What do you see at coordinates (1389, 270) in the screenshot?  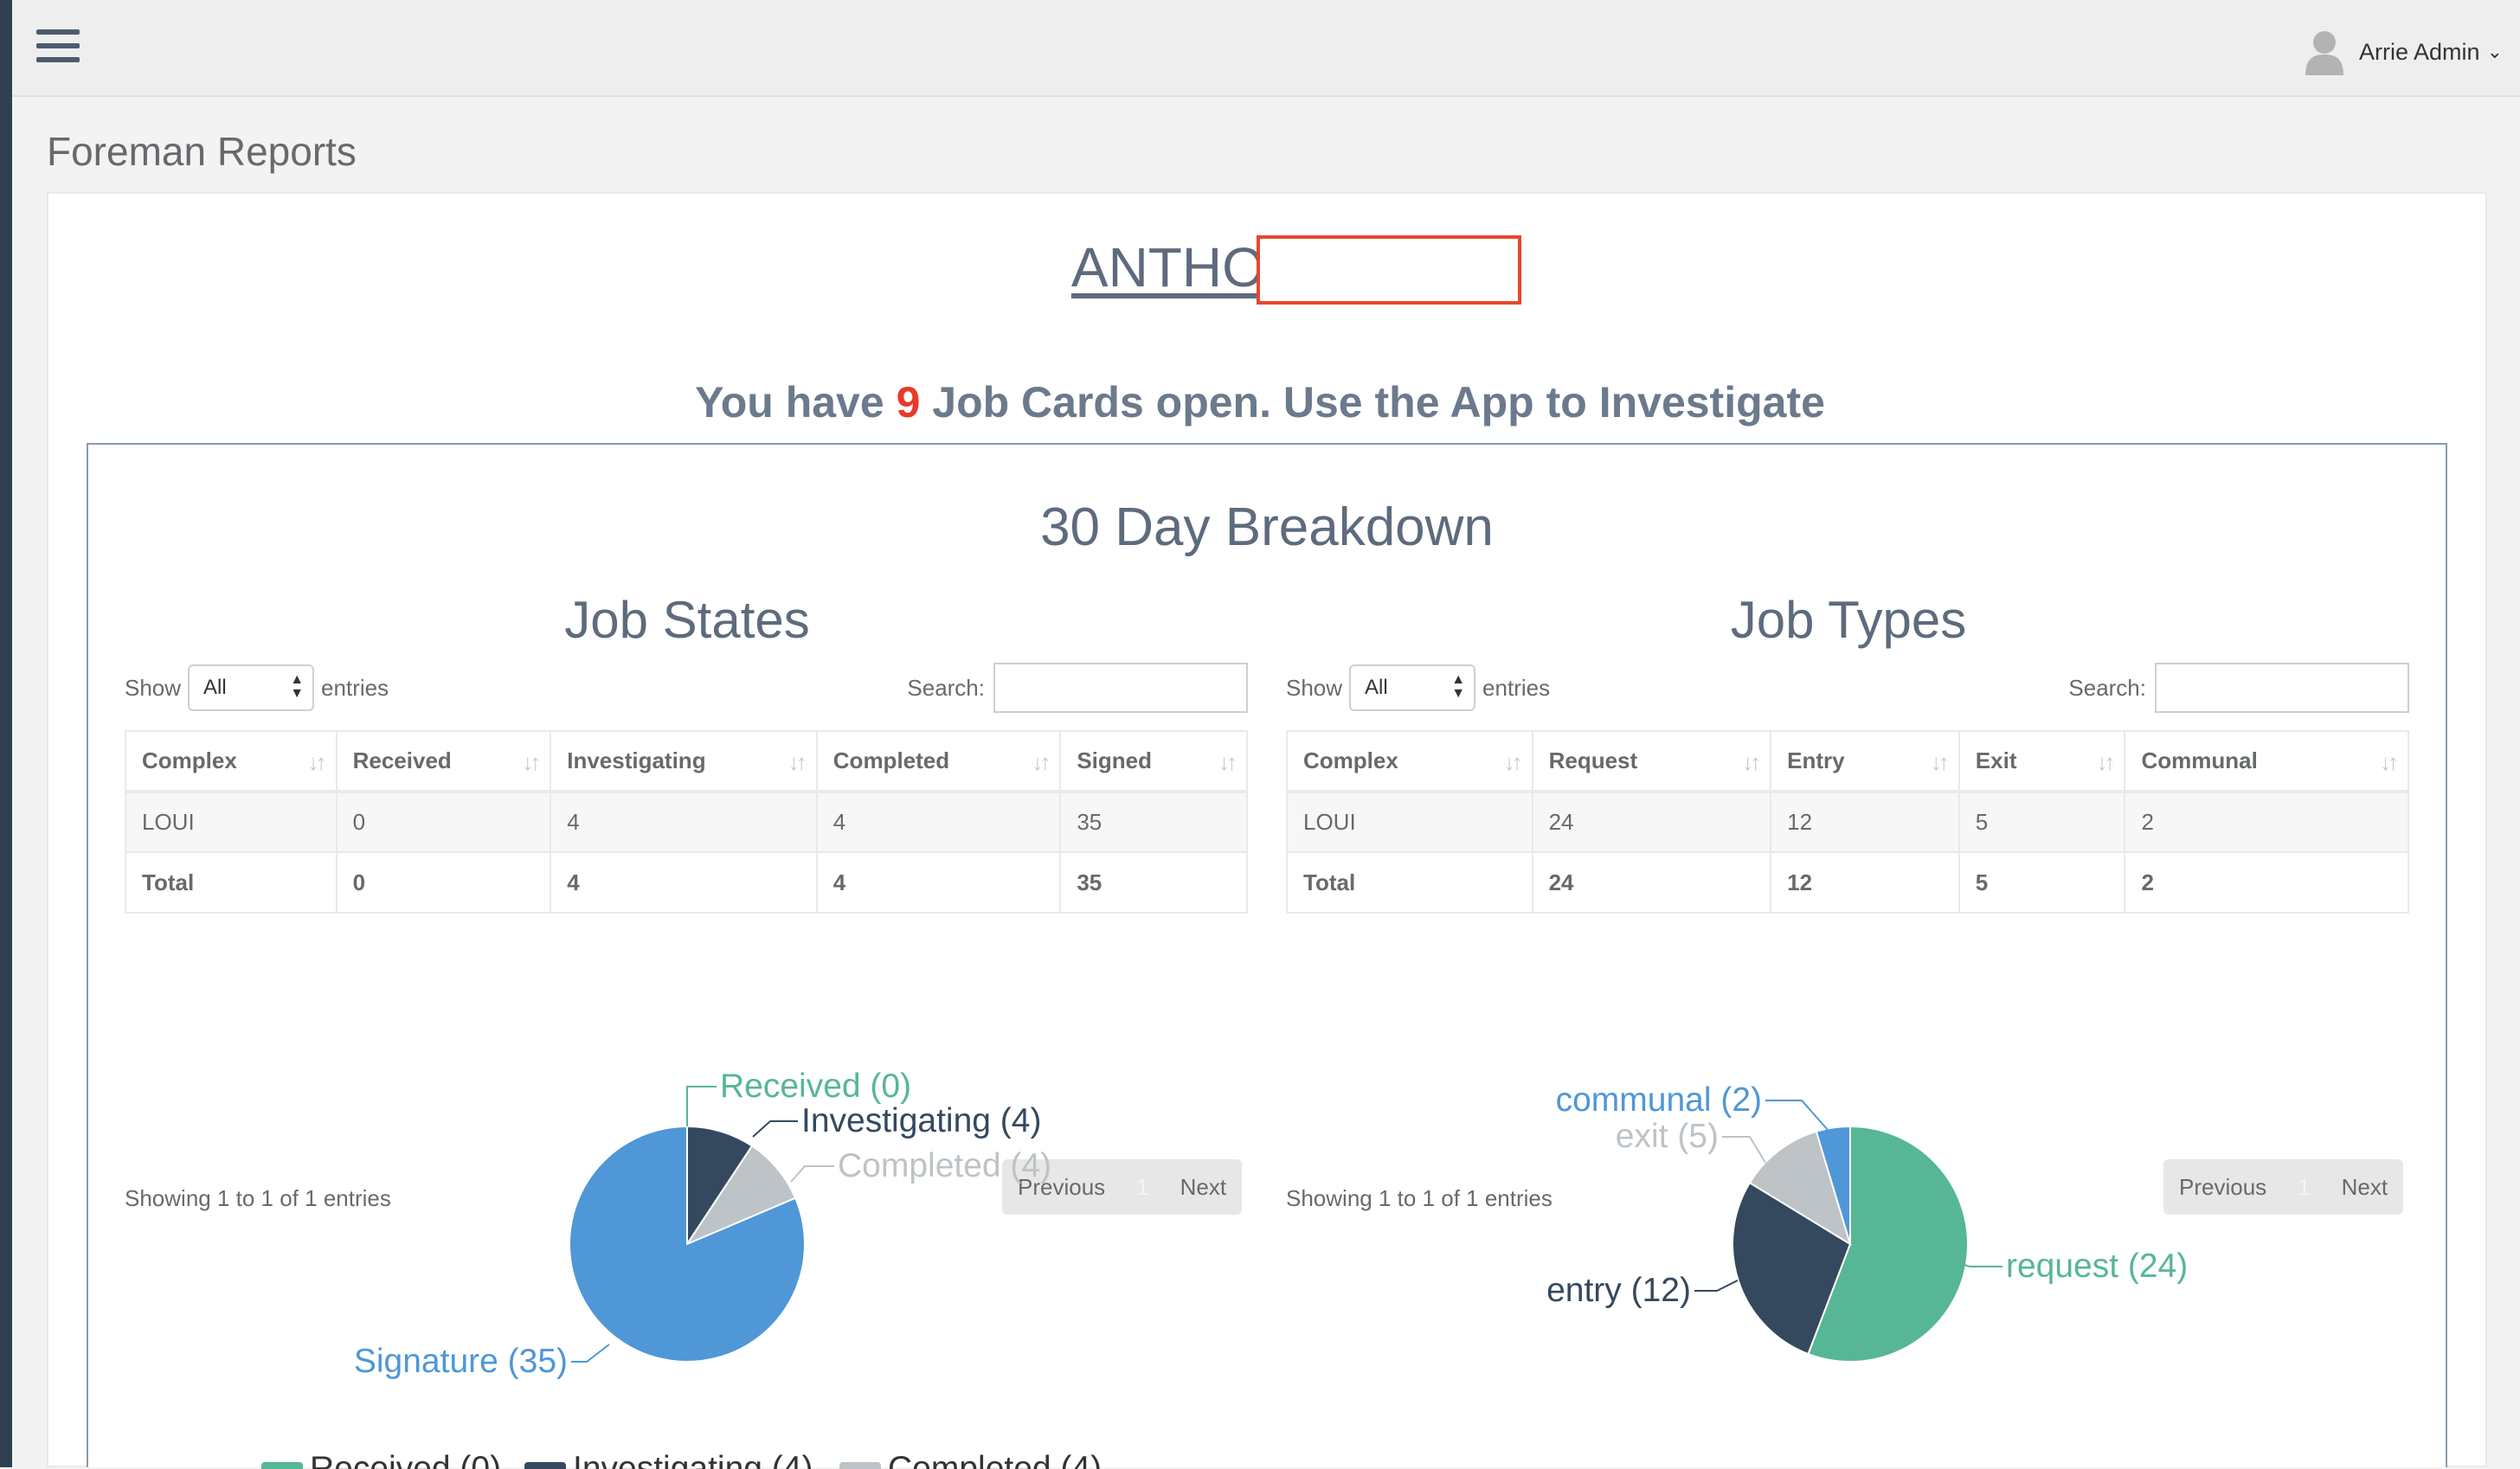 I see `redaction-box` at bounding box center [1389, 270].